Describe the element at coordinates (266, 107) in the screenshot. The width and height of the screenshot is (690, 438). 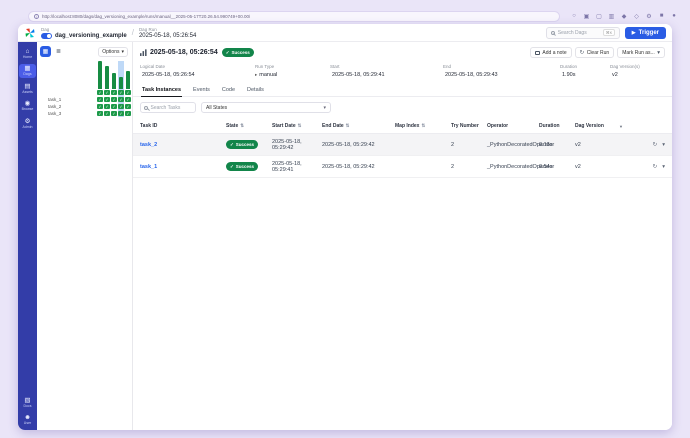
I see `state-filter-select: All States ▾` at that location.